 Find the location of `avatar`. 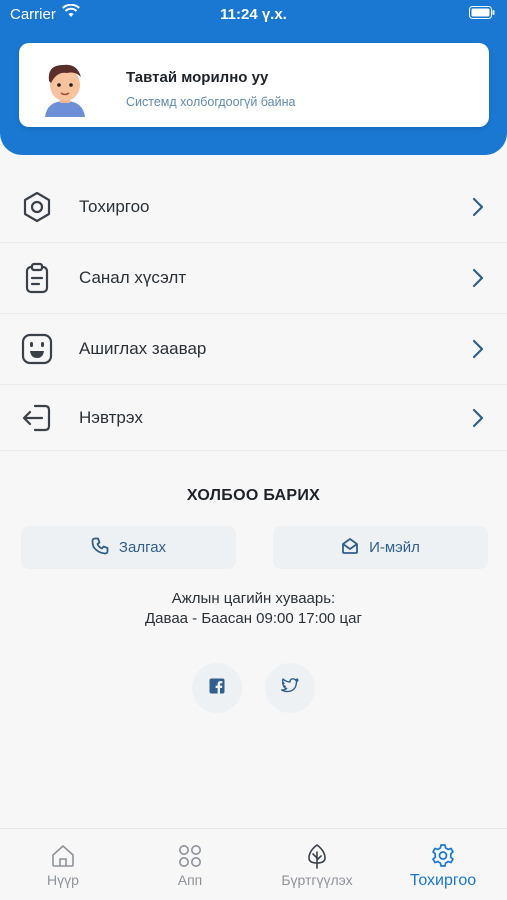

avatar is located at coordinates (65, 87).